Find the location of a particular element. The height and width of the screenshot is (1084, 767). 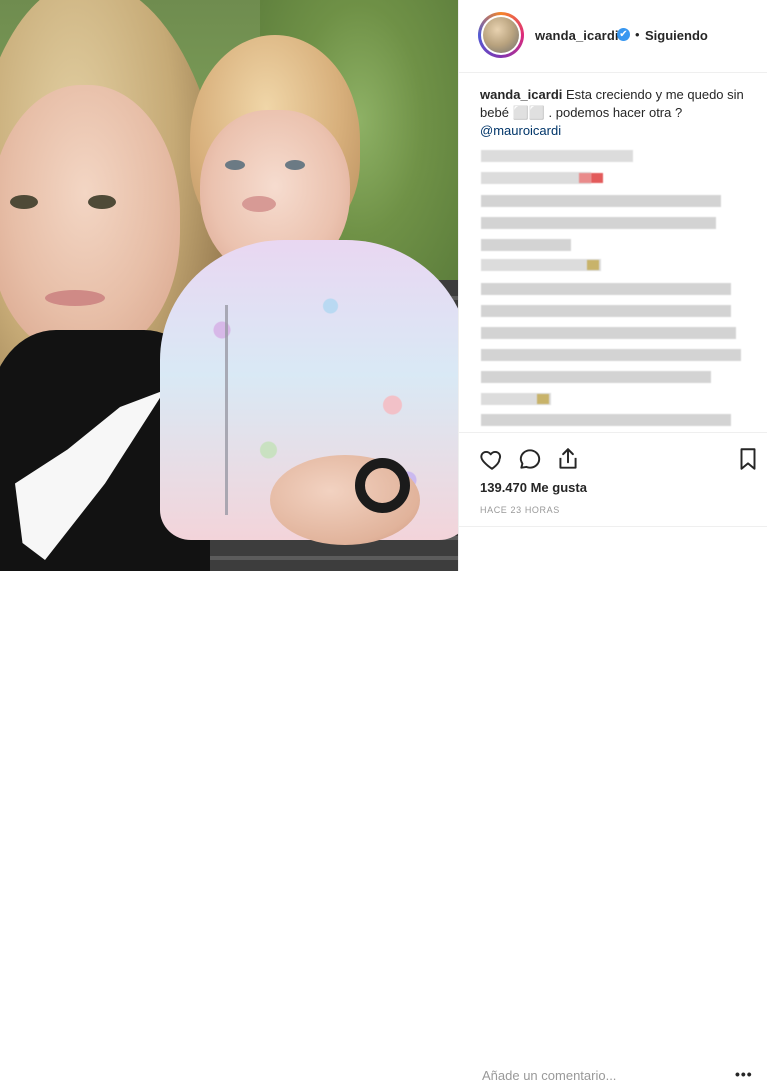

avatar is located at coordinates (501, 35).